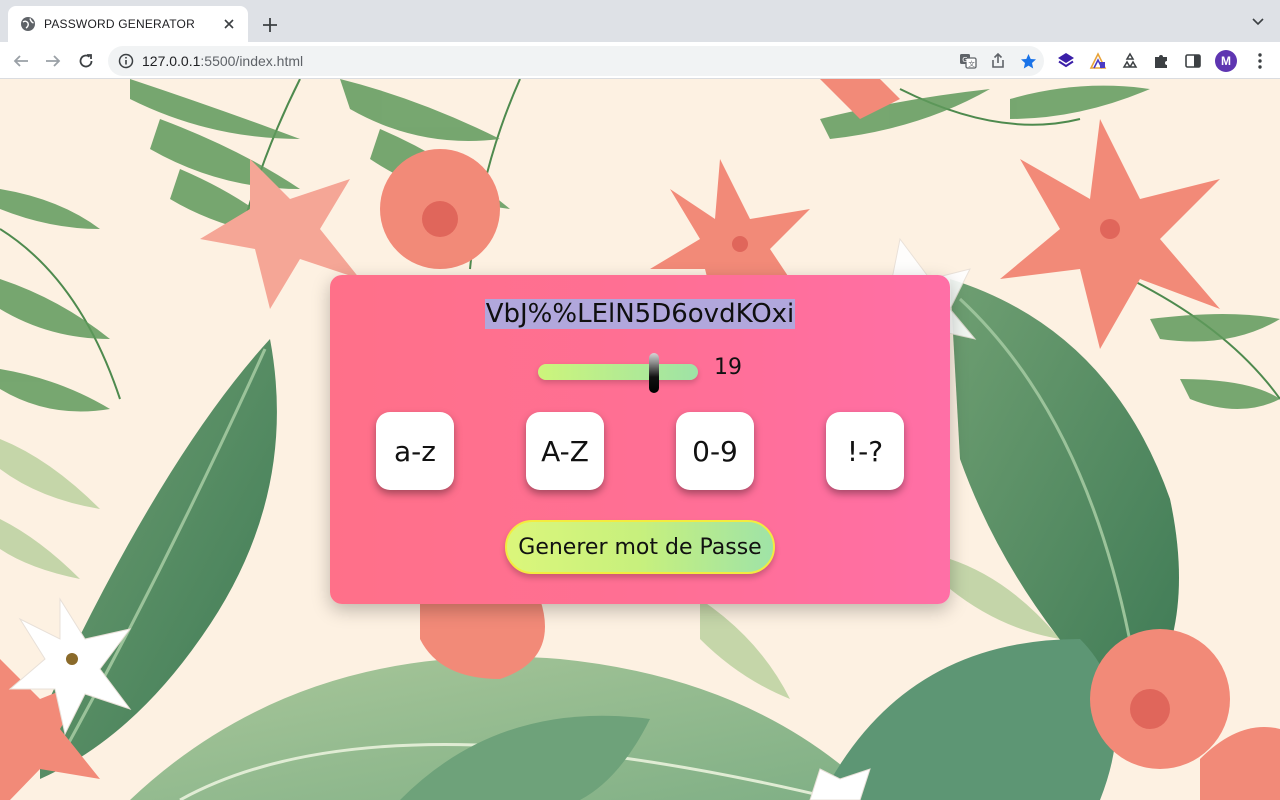  I want to click on url-path: :5500/index.html, so click(252, 61).